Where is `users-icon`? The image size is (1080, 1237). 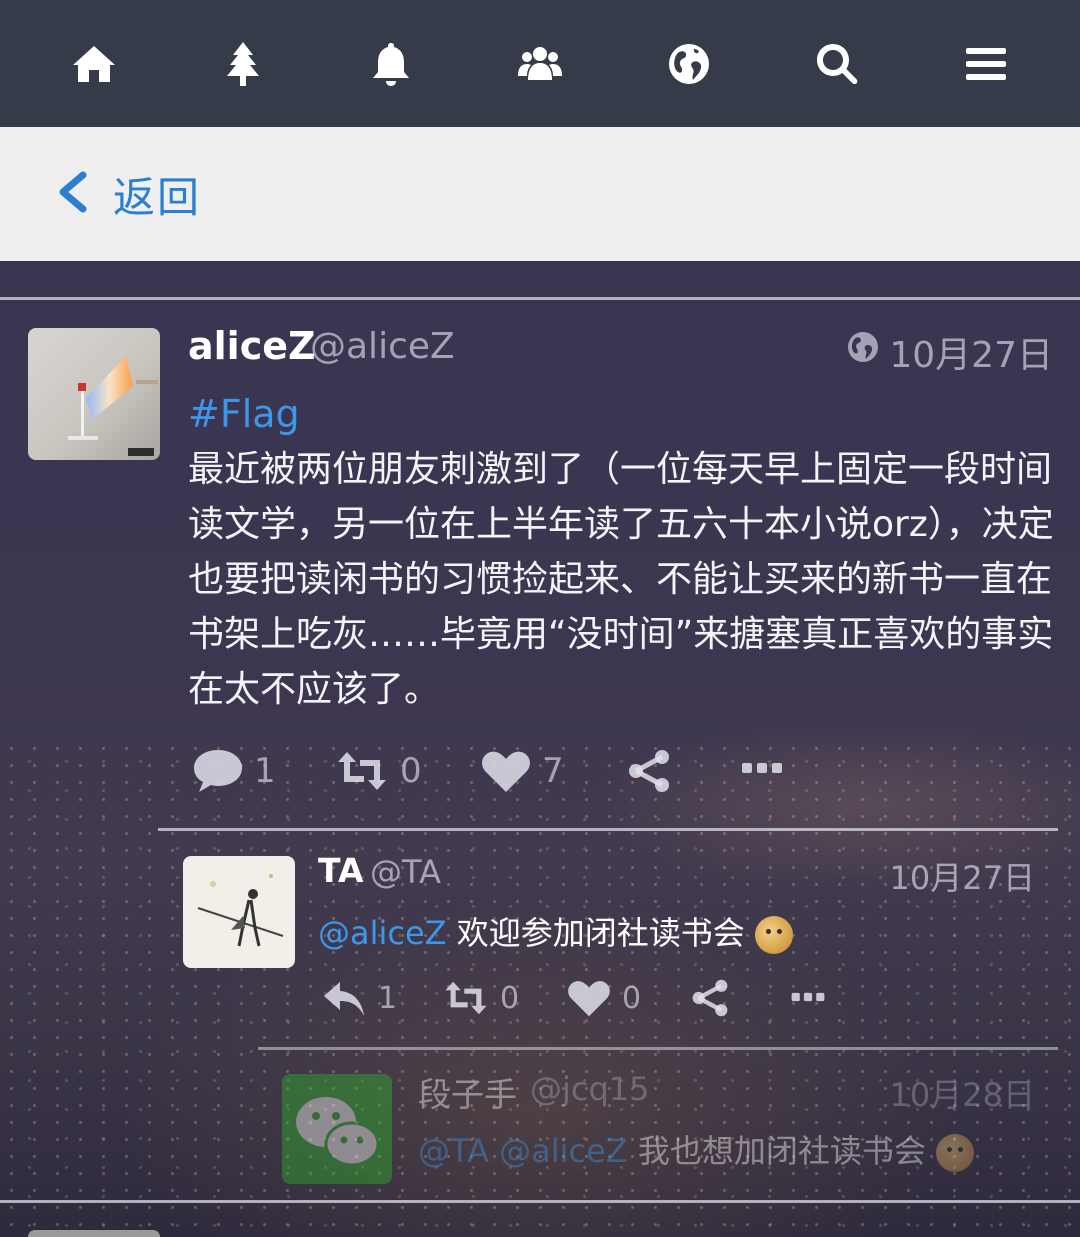 users-icon is located at coordinates (539, 63).